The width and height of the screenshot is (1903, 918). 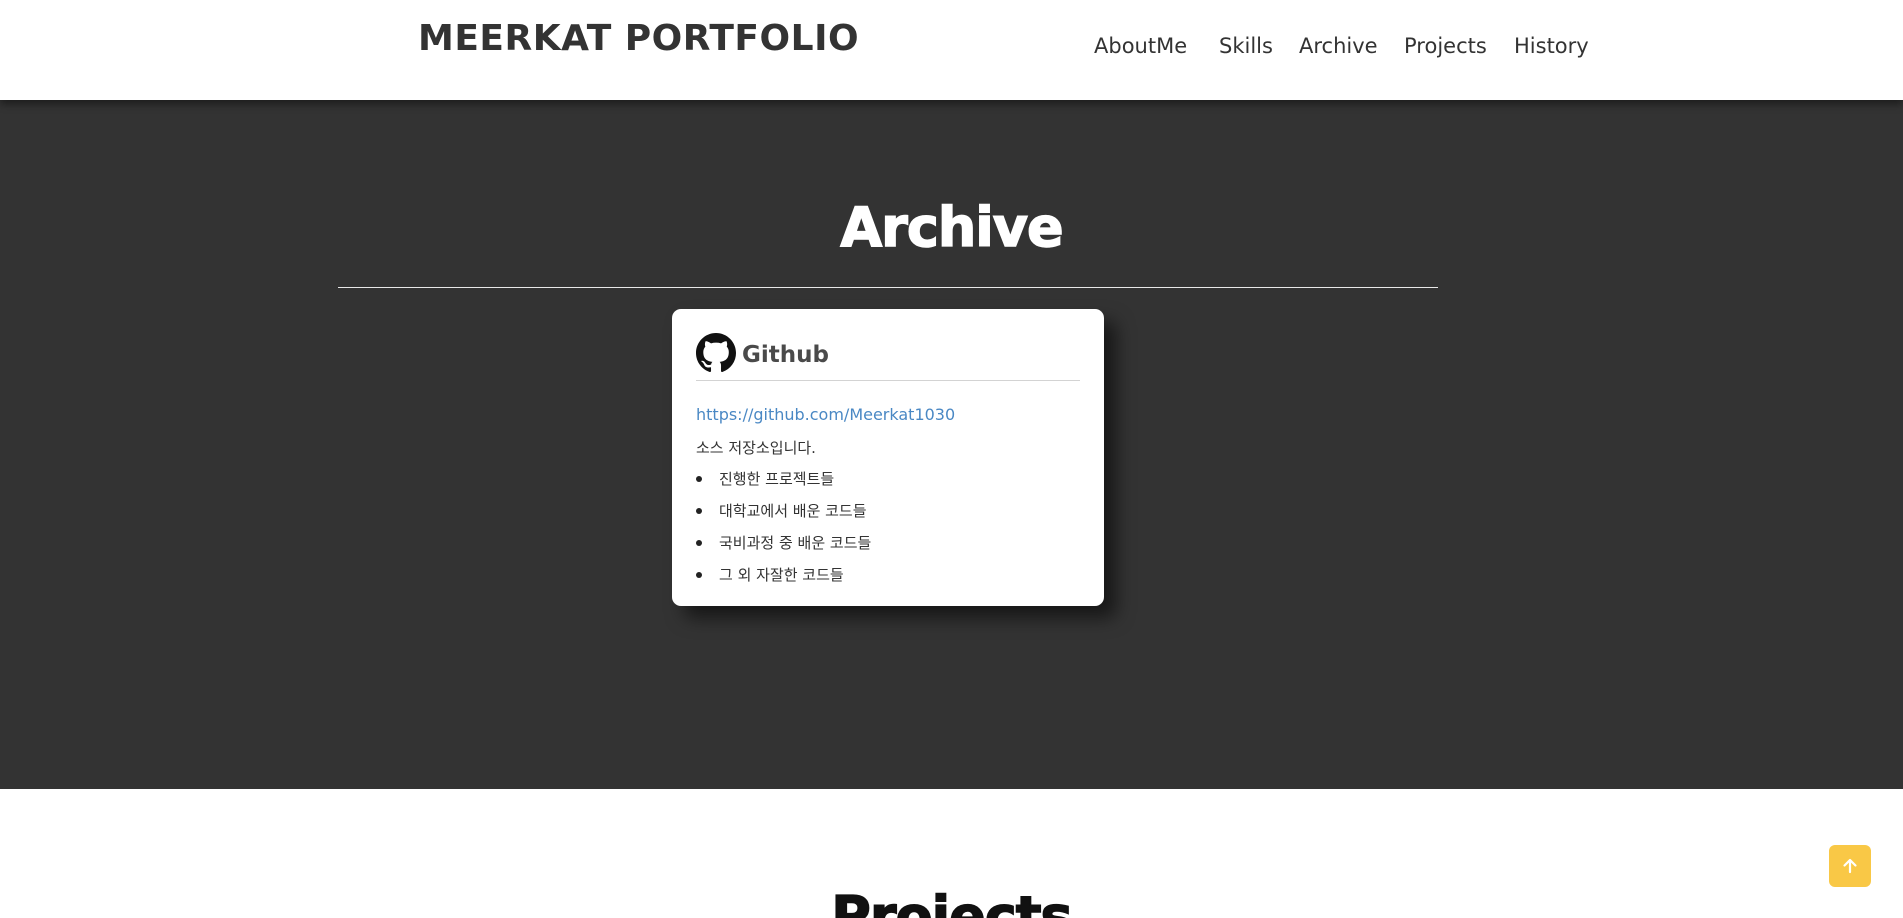 What do you see at coordinates (951, 853) in the screenshot?
I see `projects-section: Projects` at bounding box center [951, 853].